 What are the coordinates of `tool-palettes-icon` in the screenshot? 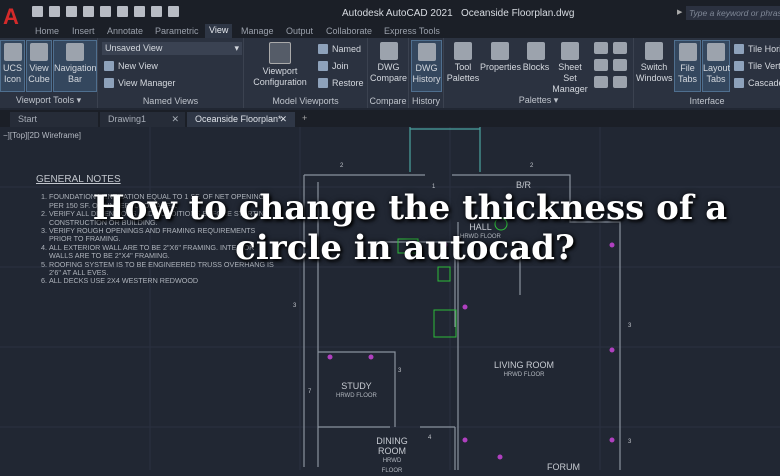 It's located at (463, 51).